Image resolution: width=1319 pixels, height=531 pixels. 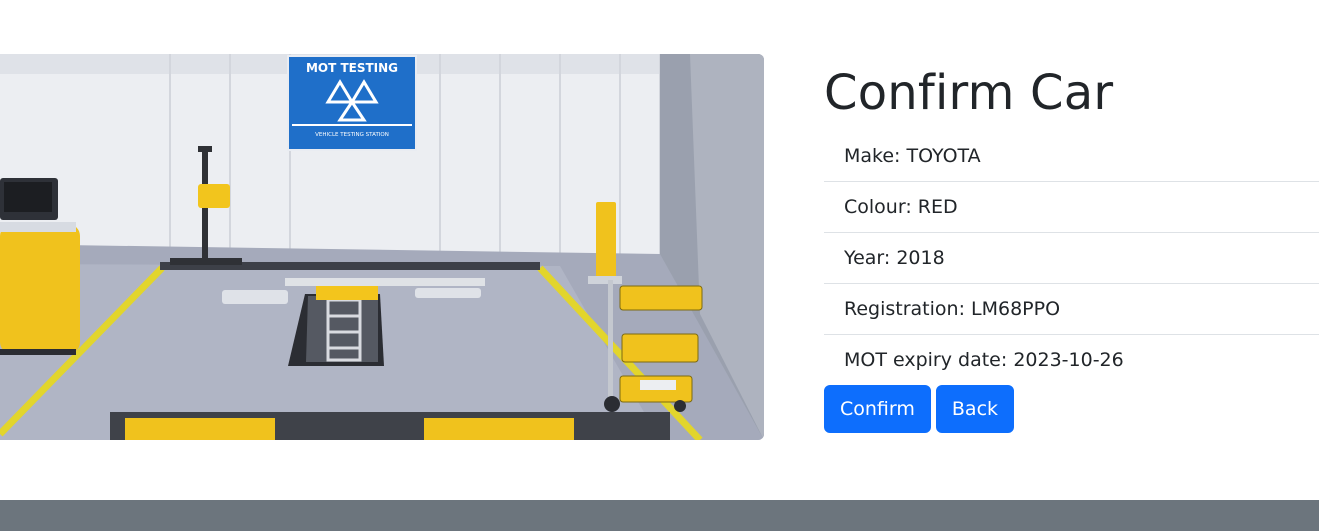 I want to click on confirm-button: Confirm, so click(x=877, y=409).